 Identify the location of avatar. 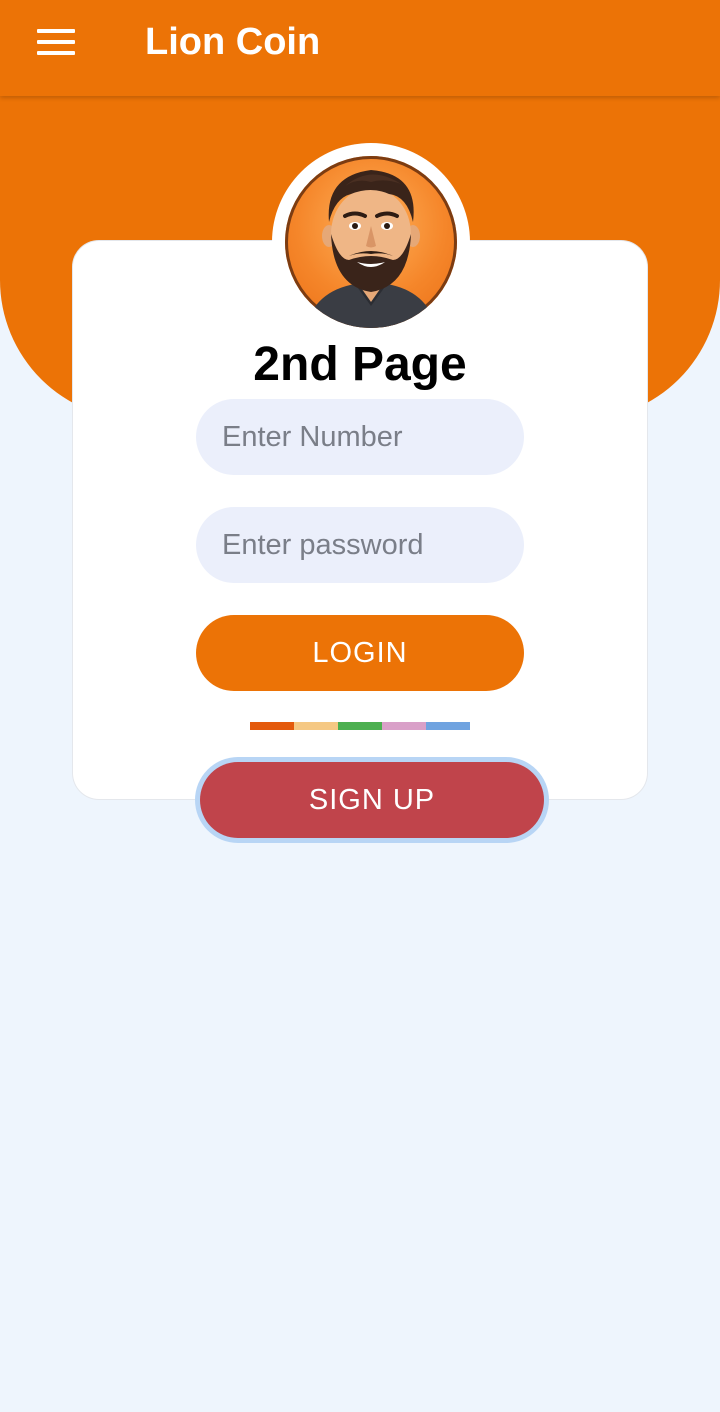
(371, 242).